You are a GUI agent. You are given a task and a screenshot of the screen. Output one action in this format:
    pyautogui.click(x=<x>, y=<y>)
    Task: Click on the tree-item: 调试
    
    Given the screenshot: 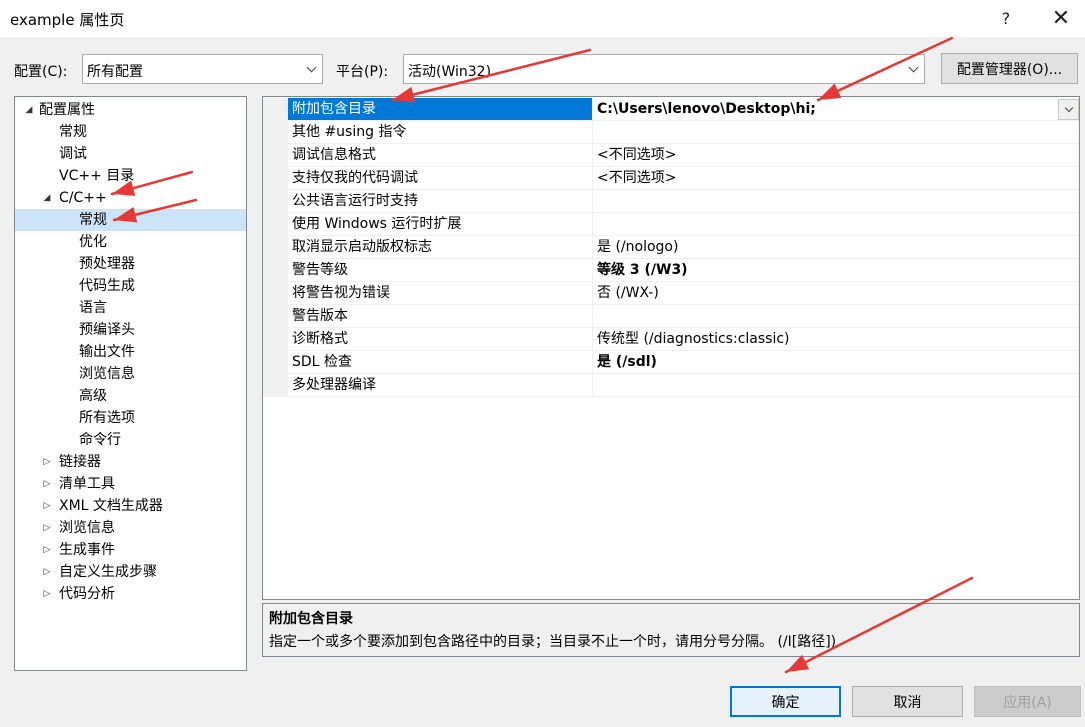 What is the action you would take?
    pyautogui.click(x=129, y=154)
    